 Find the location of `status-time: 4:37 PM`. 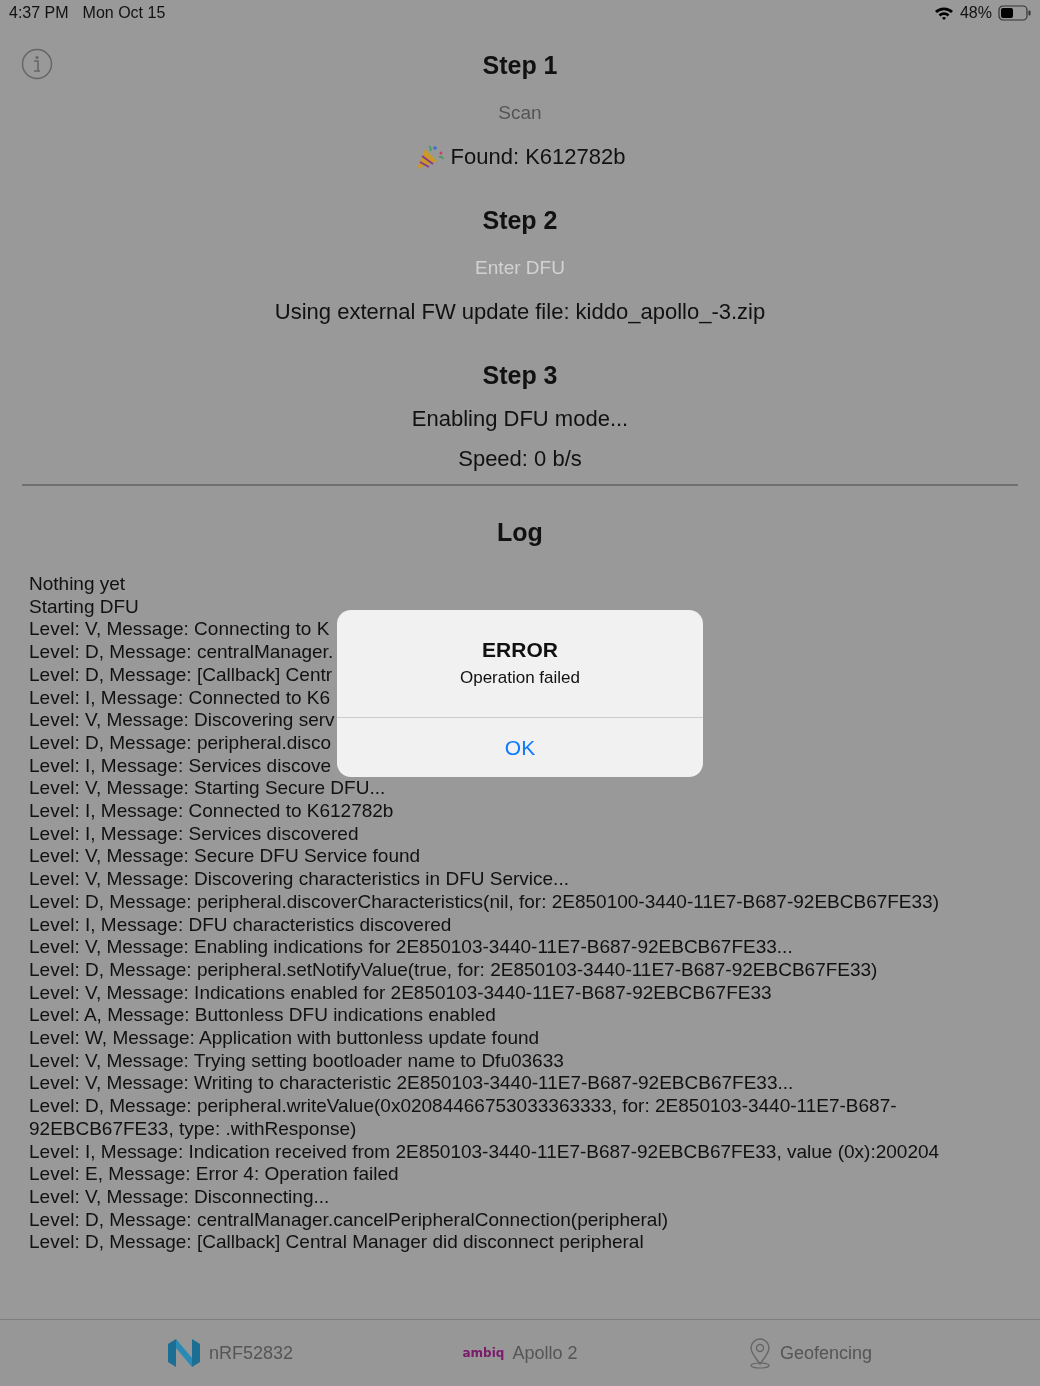

status-time: 4:37 PM is located at coordinates (39, 13).